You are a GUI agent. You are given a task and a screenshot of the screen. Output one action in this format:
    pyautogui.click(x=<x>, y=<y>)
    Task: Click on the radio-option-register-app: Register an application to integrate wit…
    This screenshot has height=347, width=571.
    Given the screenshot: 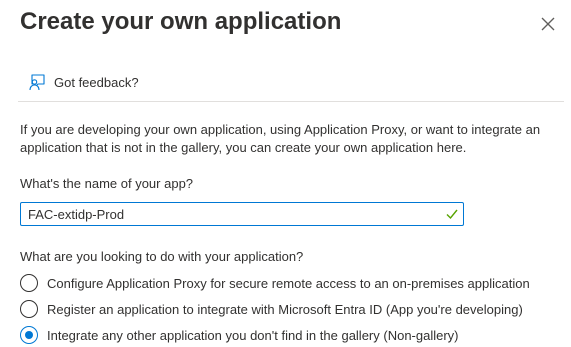 What is the action you would take?
    pyautogui.click(x=271, y=309)
    